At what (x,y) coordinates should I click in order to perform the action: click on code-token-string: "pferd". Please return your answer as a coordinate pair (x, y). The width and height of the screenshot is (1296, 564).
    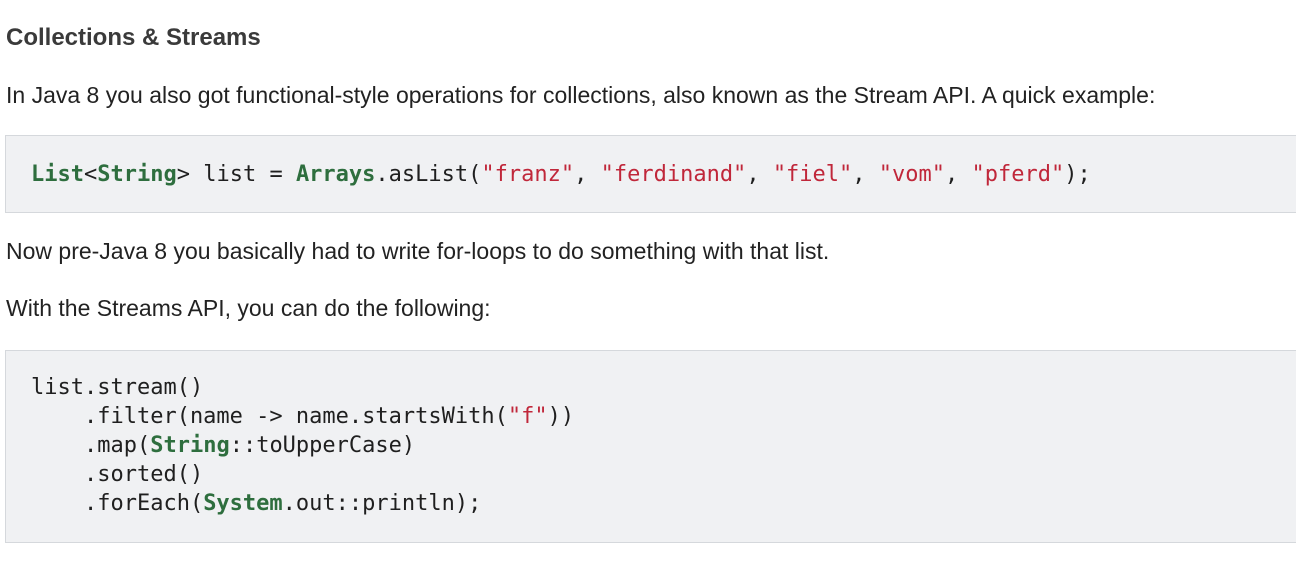
    Looking at the image, I should click on (1018, 174).